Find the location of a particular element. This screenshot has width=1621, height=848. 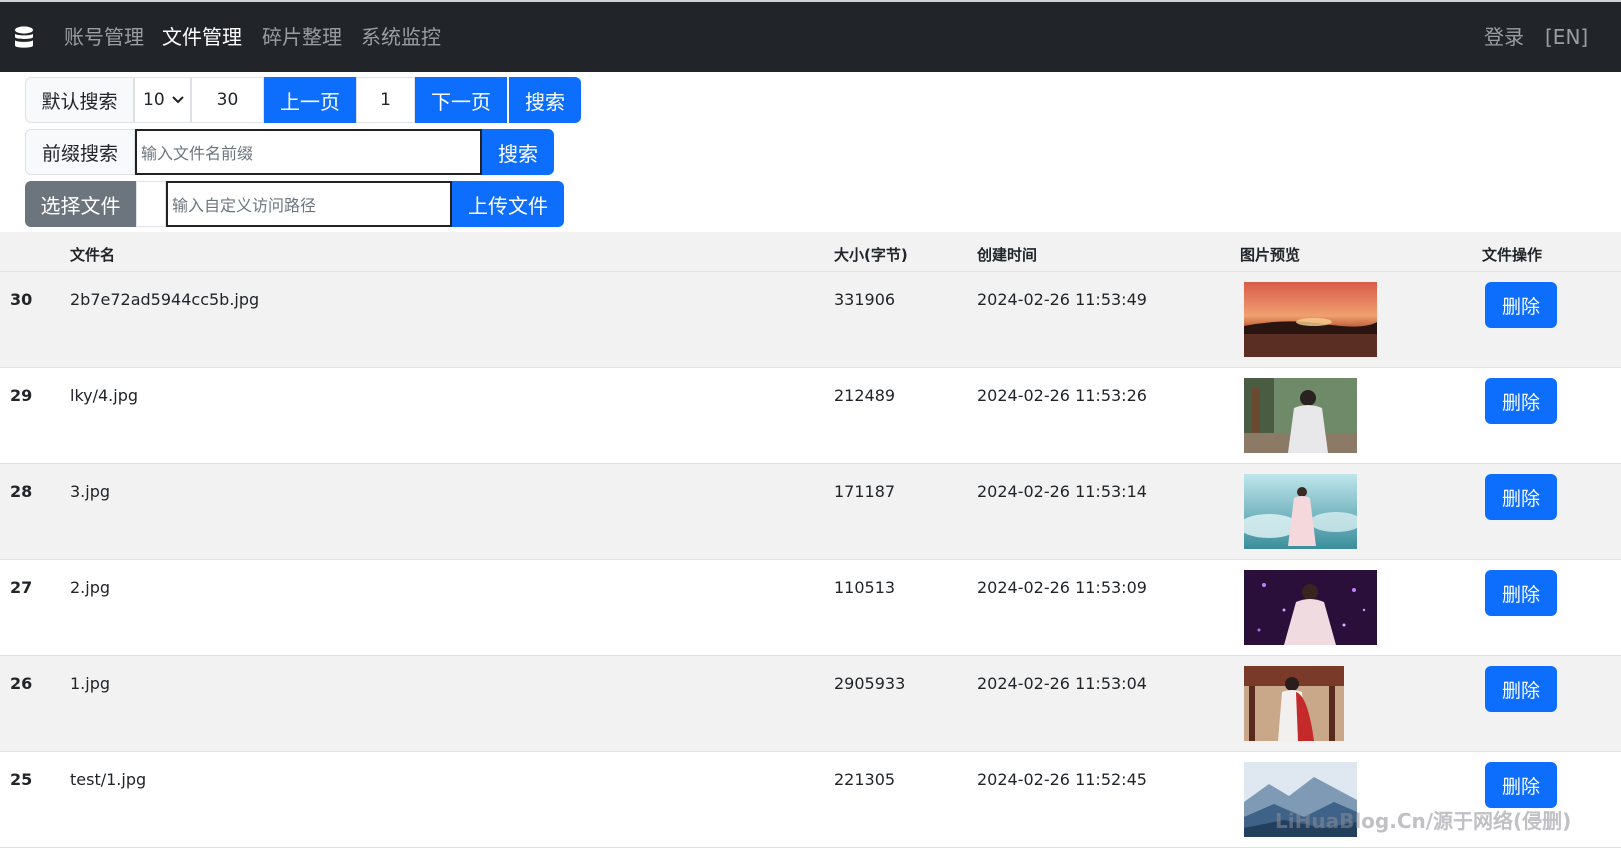

default-search-group: 默认搜索 10 30 上一页 1 下一页 搜索 is located at coordinates (303, 100).